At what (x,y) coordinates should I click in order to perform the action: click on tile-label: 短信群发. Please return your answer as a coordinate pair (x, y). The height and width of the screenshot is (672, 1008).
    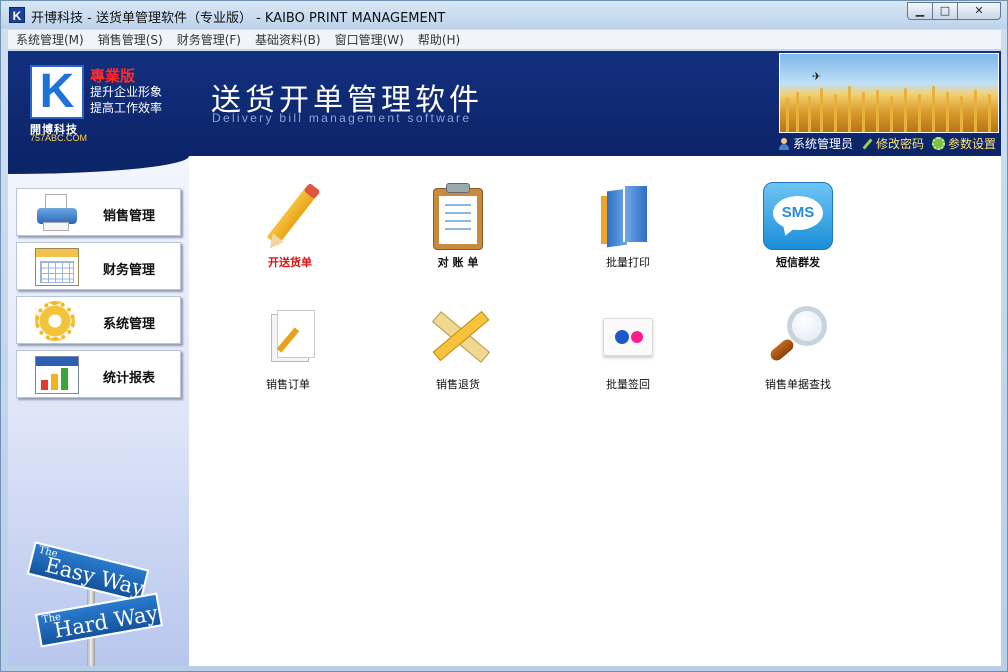
    Looking at the image, I should click on (798, 262).